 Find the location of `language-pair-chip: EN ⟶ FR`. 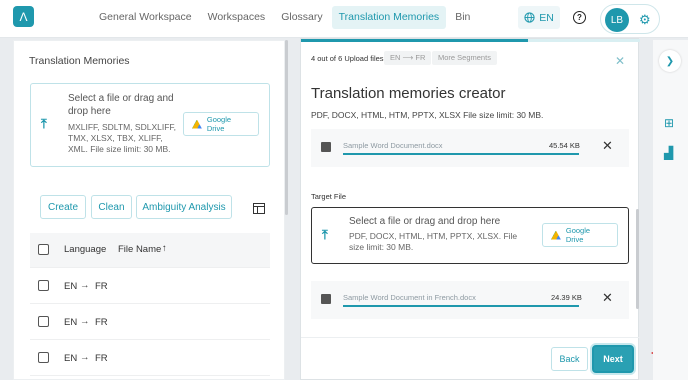

language-pair-chip: EN ⟶ FR is located at coordinates (408, 58).